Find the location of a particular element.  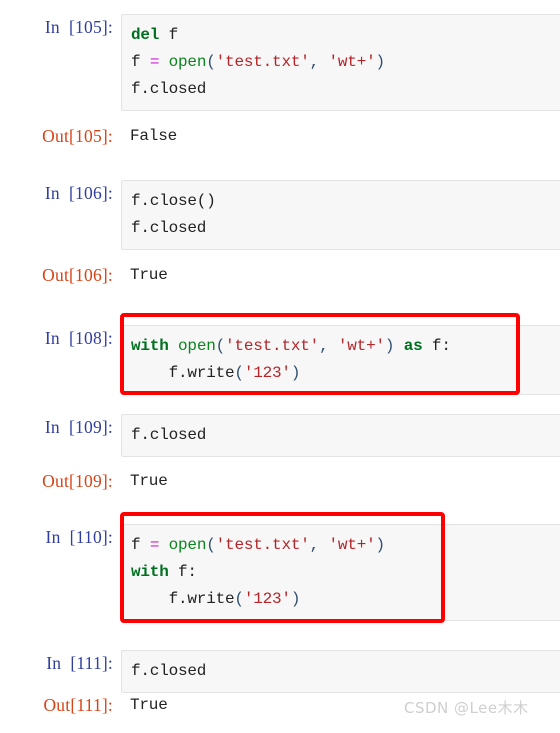

in-prompt-105: In [105]: is located at coordinates (60, 27).